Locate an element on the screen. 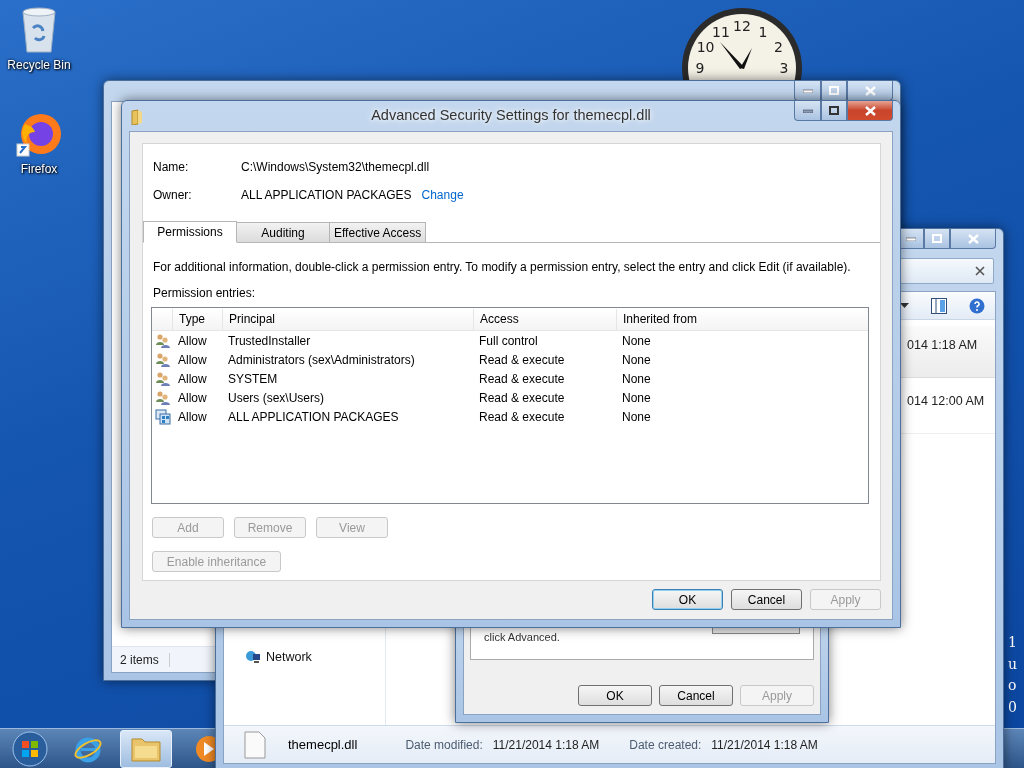 This screenshot has height=768, width=1024. table-cell-text: TrustedInstaller is located at coordinates (269, 340).